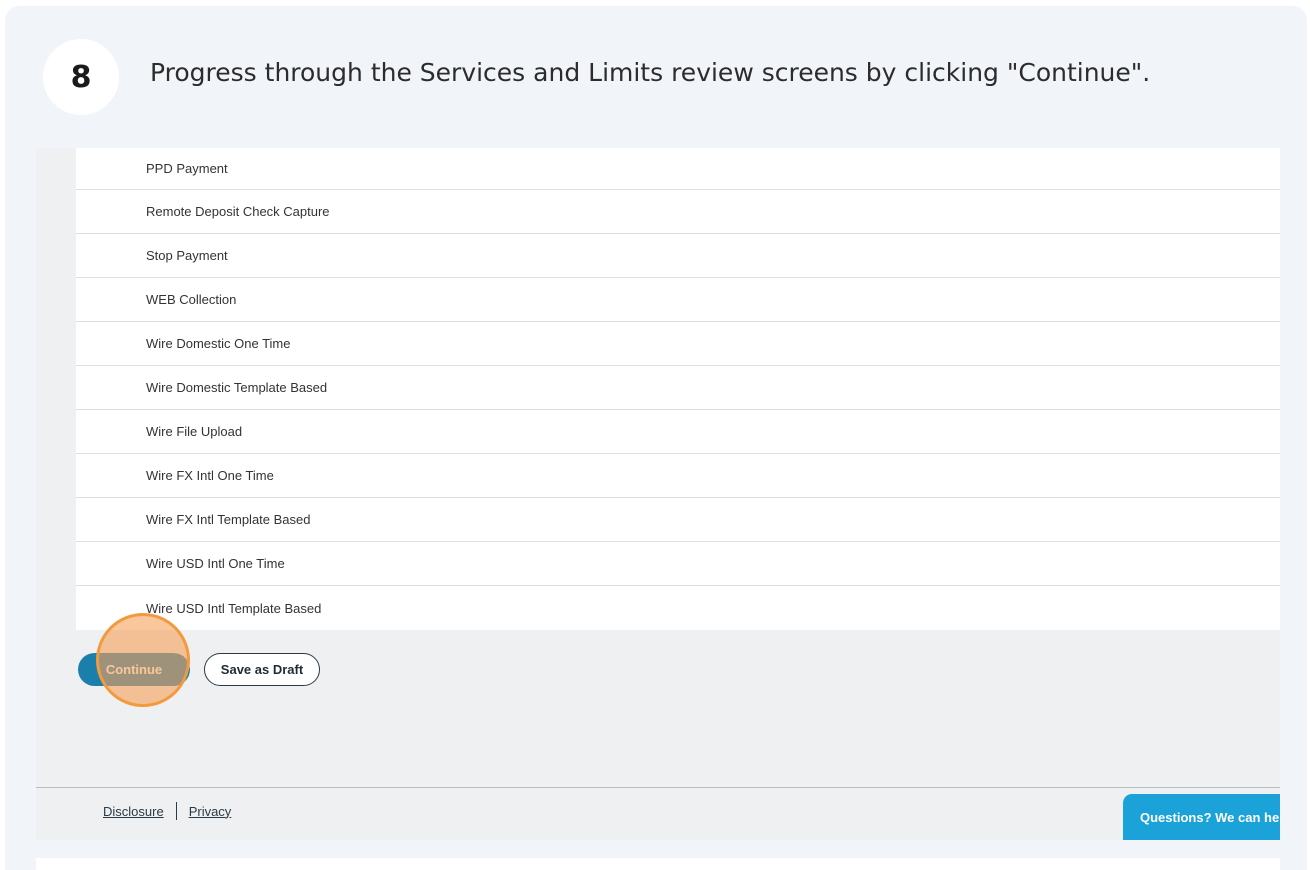 This screenshot has width=1310, height=870. What do you see at coordinates (678, 212) in the screenshot?
I see `list-item: Remote Deposit Check Capture` at bounding box center [678, 212].